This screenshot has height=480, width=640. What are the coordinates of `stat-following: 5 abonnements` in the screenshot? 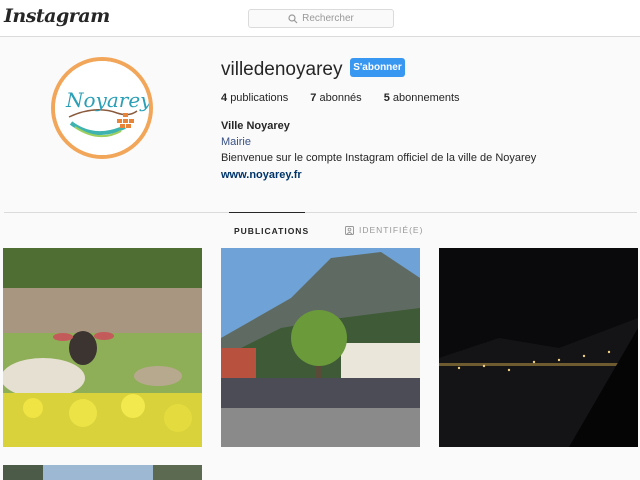 It's located at (422, 98).